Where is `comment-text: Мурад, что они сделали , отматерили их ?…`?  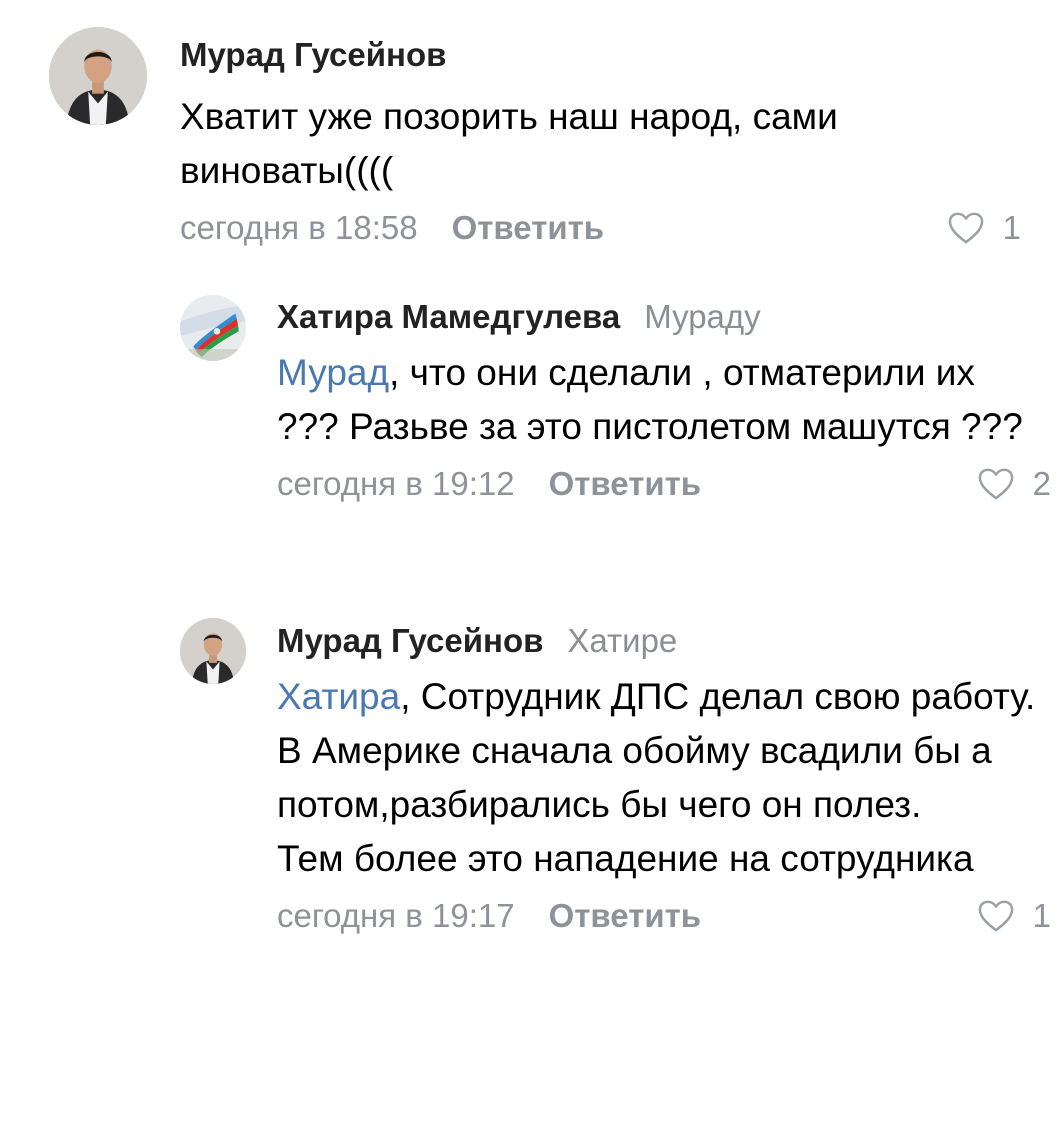 comment-text: Мурад, что они сделали , отматерили их ?… is located at coordinates (657, 400).